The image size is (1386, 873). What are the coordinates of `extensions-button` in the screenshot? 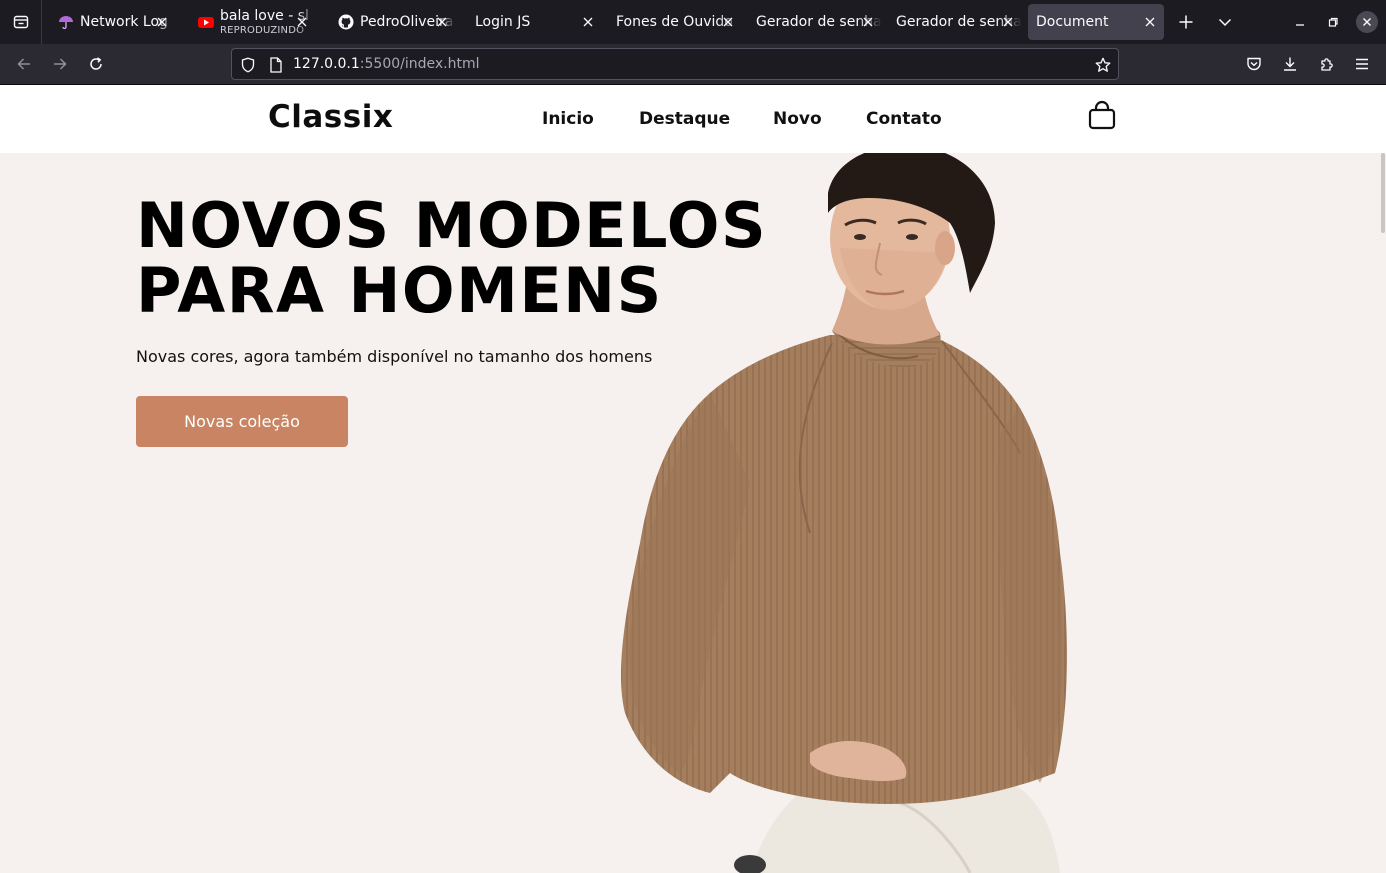 It's located at (1327, 64).